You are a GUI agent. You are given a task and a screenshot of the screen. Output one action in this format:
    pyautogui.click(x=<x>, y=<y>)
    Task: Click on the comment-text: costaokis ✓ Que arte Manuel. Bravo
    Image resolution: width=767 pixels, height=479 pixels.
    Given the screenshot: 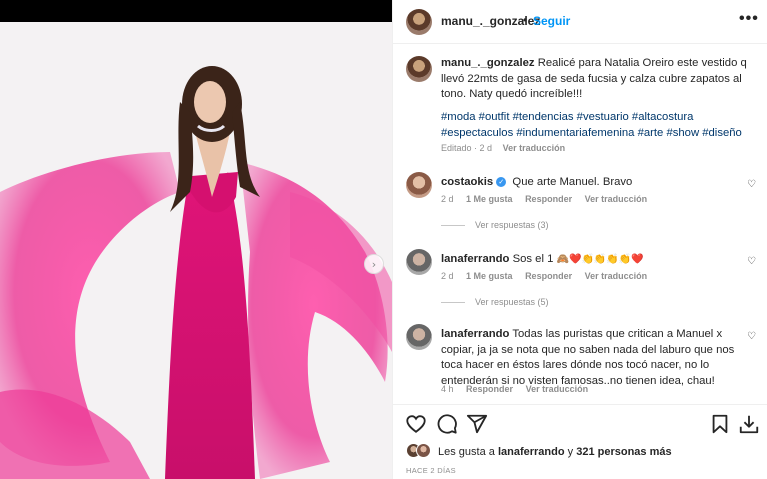 What is the action you would take?
    pyautogui.click(x=591, y=183)
    